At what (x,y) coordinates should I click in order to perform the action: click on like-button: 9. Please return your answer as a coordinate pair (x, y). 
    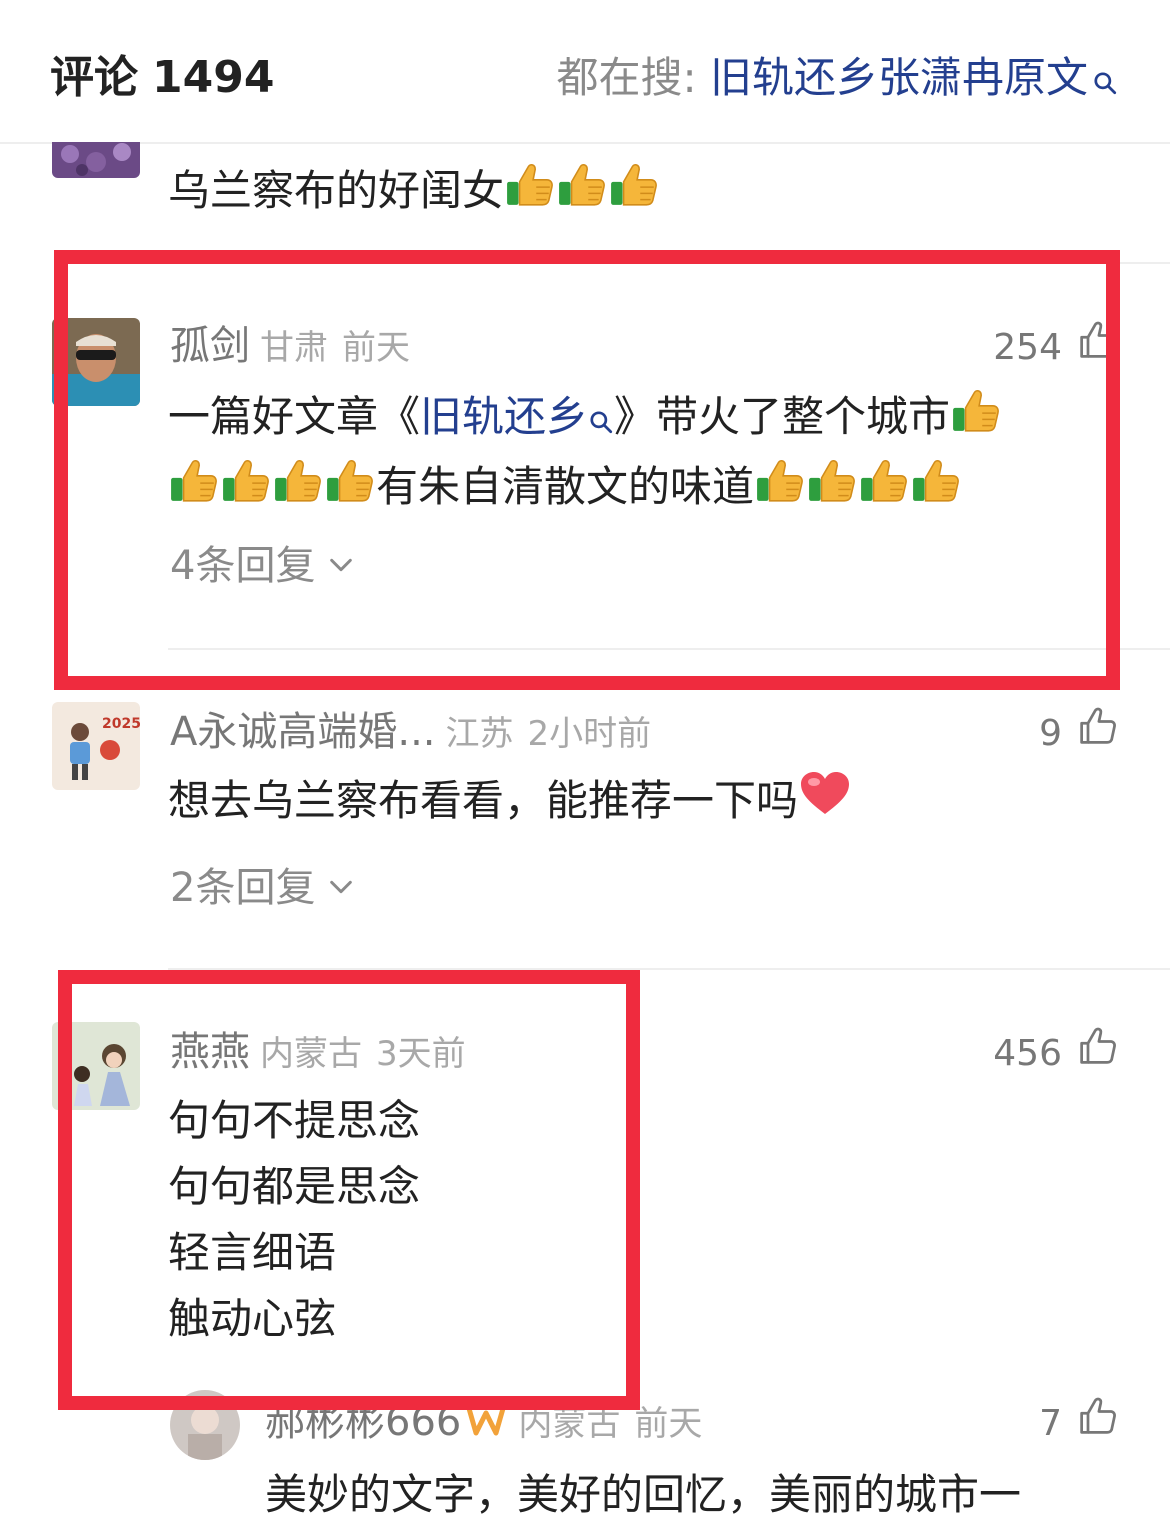
    Looking at the image, I should click on (1078, 733).